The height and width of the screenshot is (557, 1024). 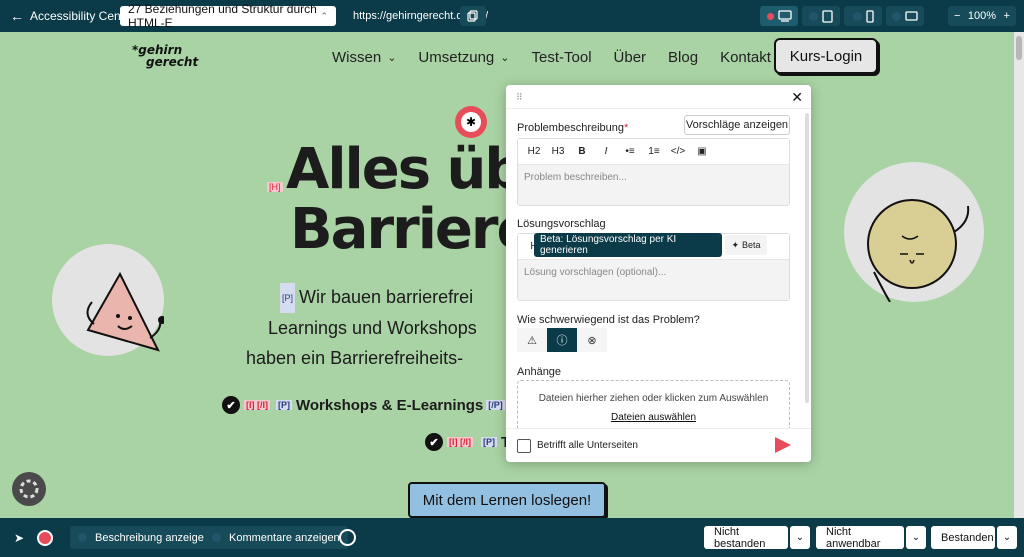 I want to click on all-pages-checkbox, so click(x=524, y=445).